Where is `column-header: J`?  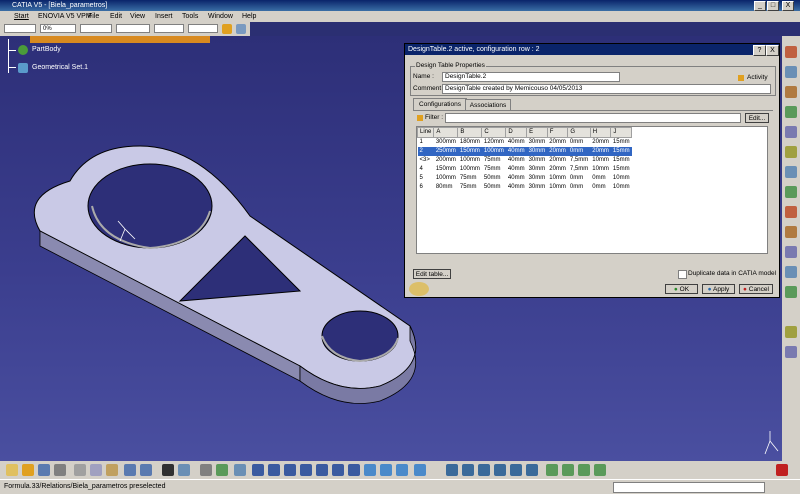
column-header: J is located at coordinates (621, 132).